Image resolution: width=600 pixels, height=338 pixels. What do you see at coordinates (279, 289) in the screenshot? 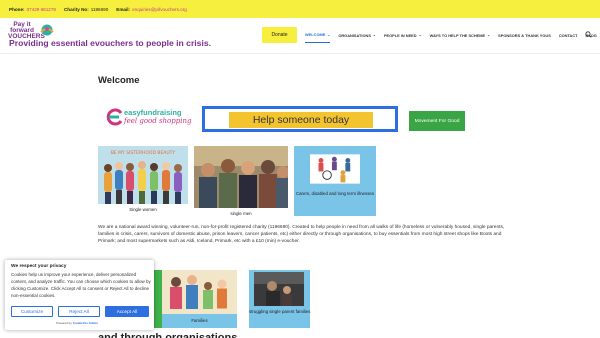
I see `struggling-parents-image` at bounding box center [279, 289].